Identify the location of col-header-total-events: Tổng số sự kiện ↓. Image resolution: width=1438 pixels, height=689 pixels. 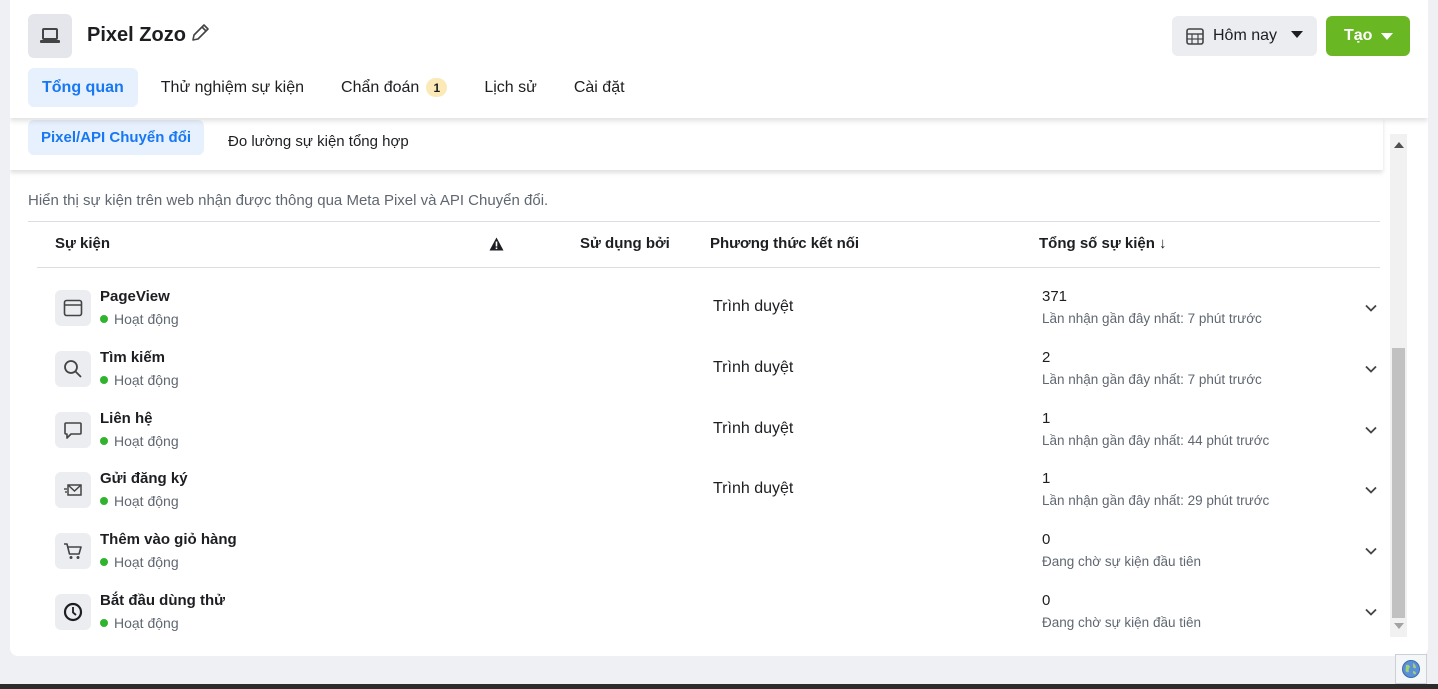
(1103, 243).